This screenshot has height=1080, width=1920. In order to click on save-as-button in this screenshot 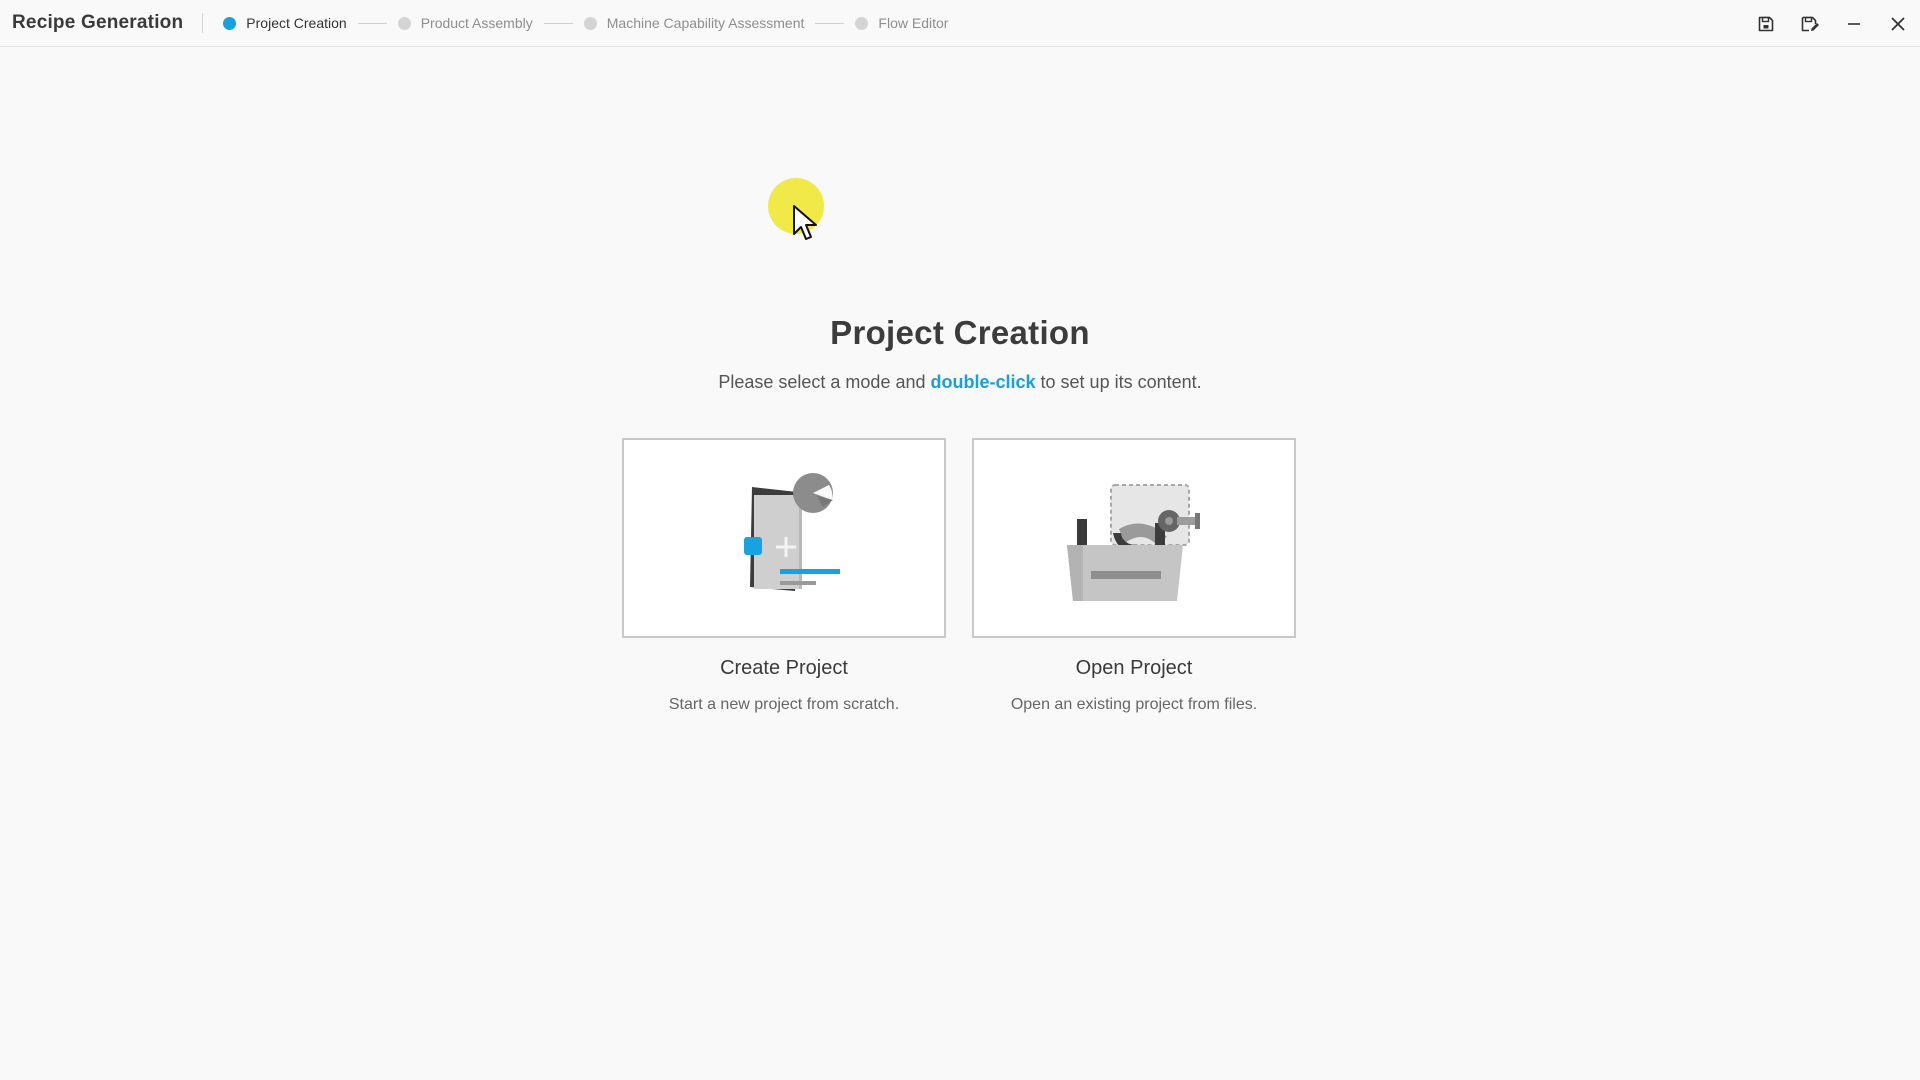, I will do `click(1810, 23)`.